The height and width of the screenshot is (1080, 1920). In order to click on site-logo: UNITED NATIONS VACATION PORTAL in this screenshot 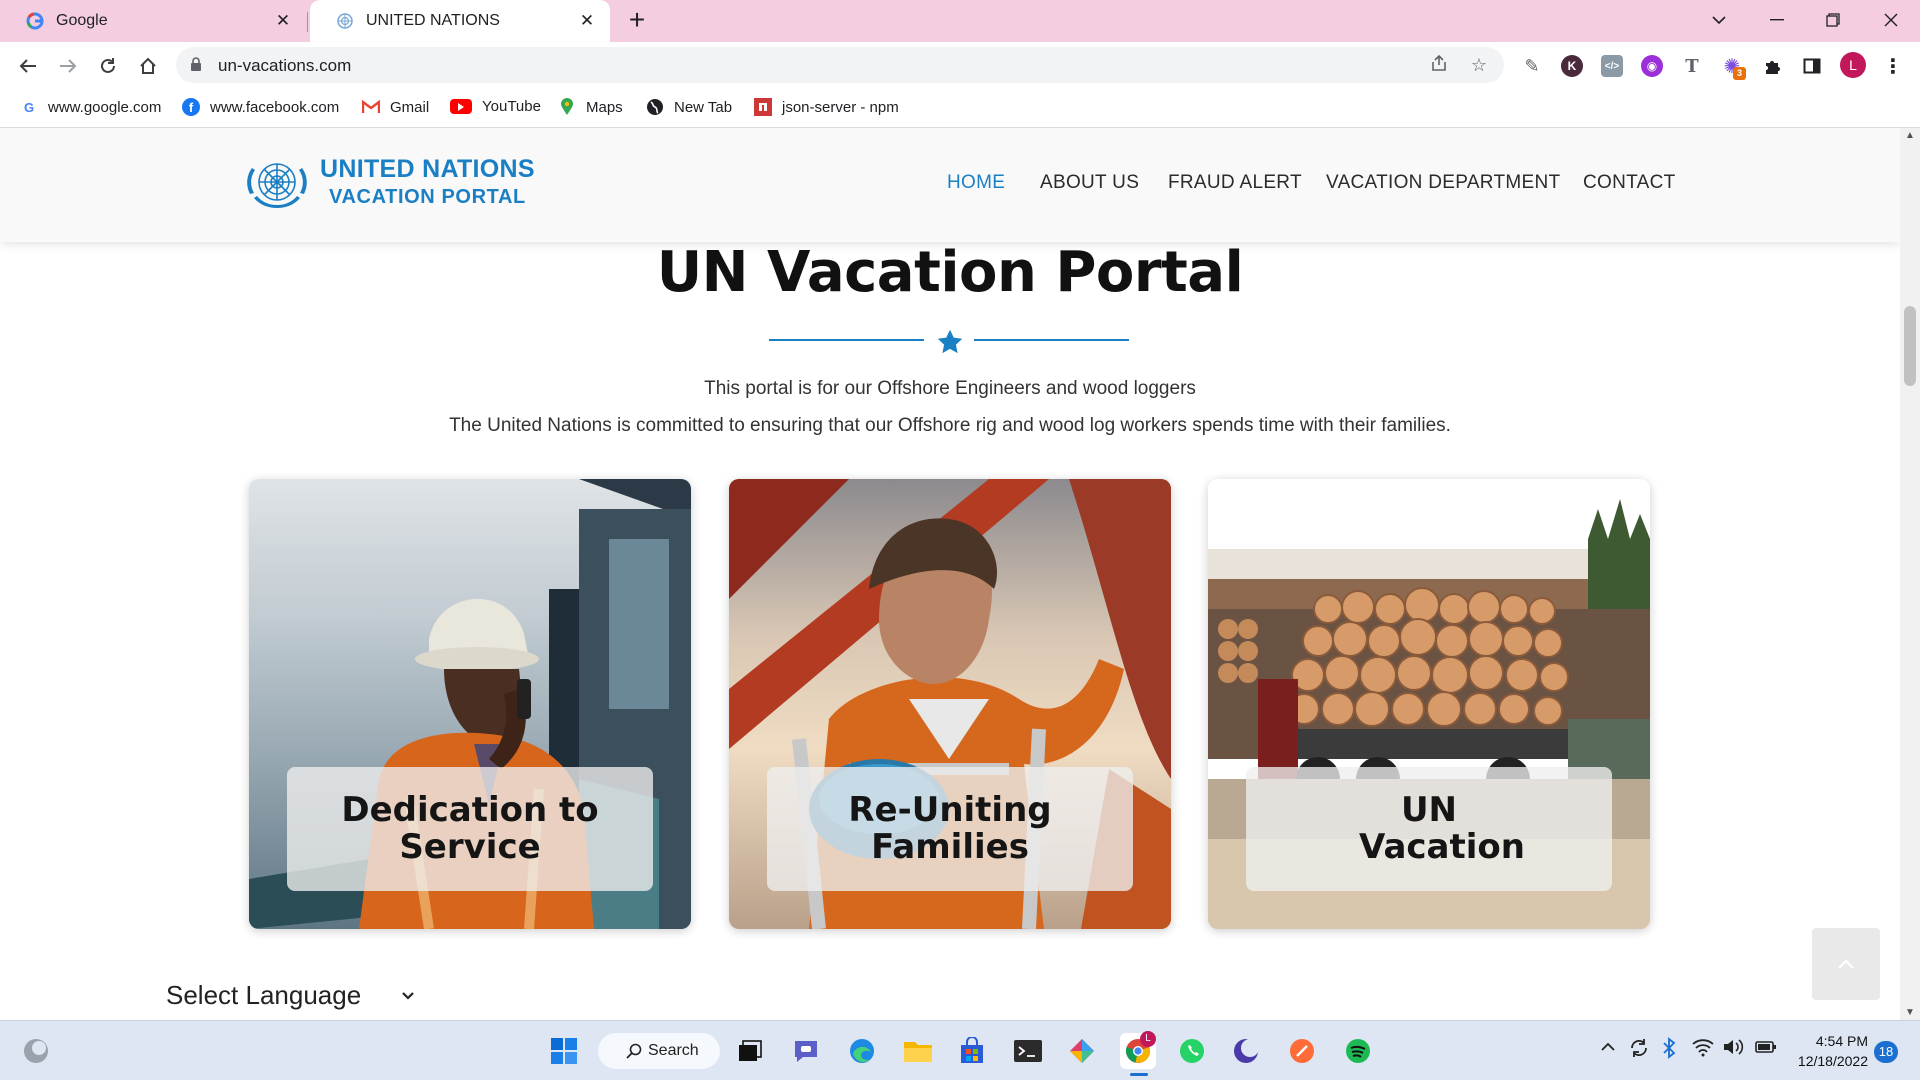, I will do `click(389, 182)`.